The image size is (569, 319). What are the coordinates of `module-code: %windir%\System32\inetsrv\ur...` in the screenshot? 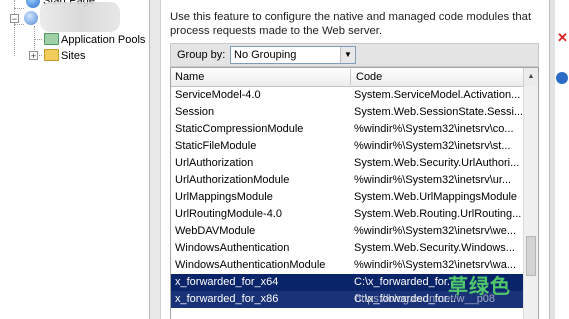 It's located at (433, 180).